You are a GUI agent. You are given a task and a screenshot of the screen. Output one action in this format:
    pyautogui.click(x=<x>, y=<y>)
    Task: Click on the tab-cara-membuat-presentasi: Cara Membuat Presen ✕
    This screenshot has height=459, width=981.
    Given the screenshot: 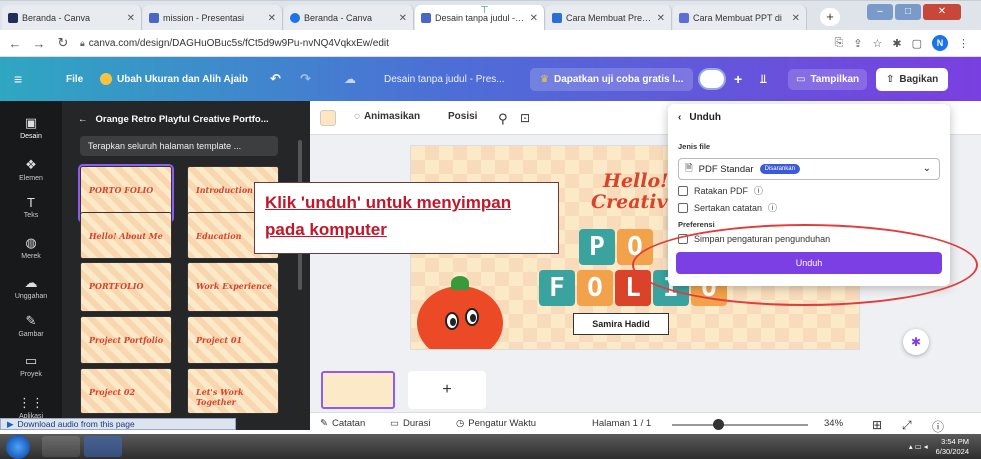 What is the action you would take?
    pyautogui.click(x=609, y=18)
    